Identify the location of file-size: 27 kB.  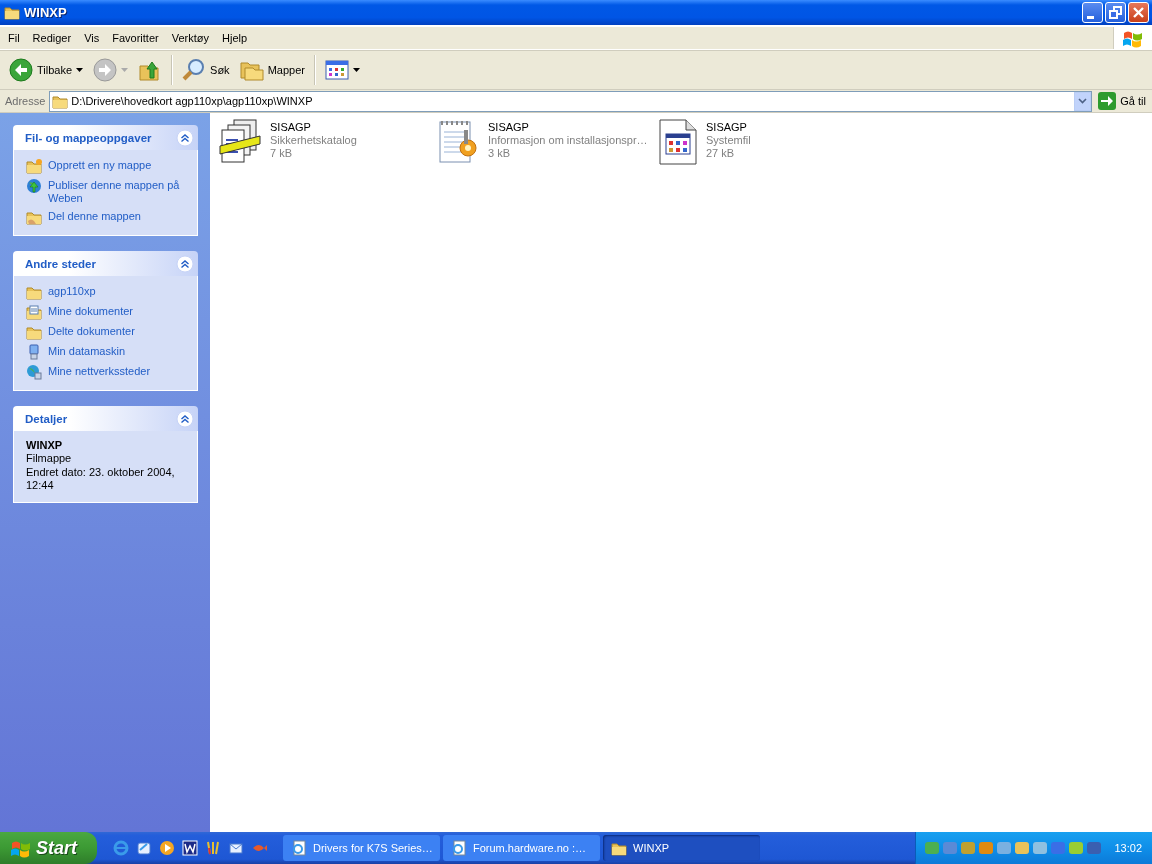
(721, 153).